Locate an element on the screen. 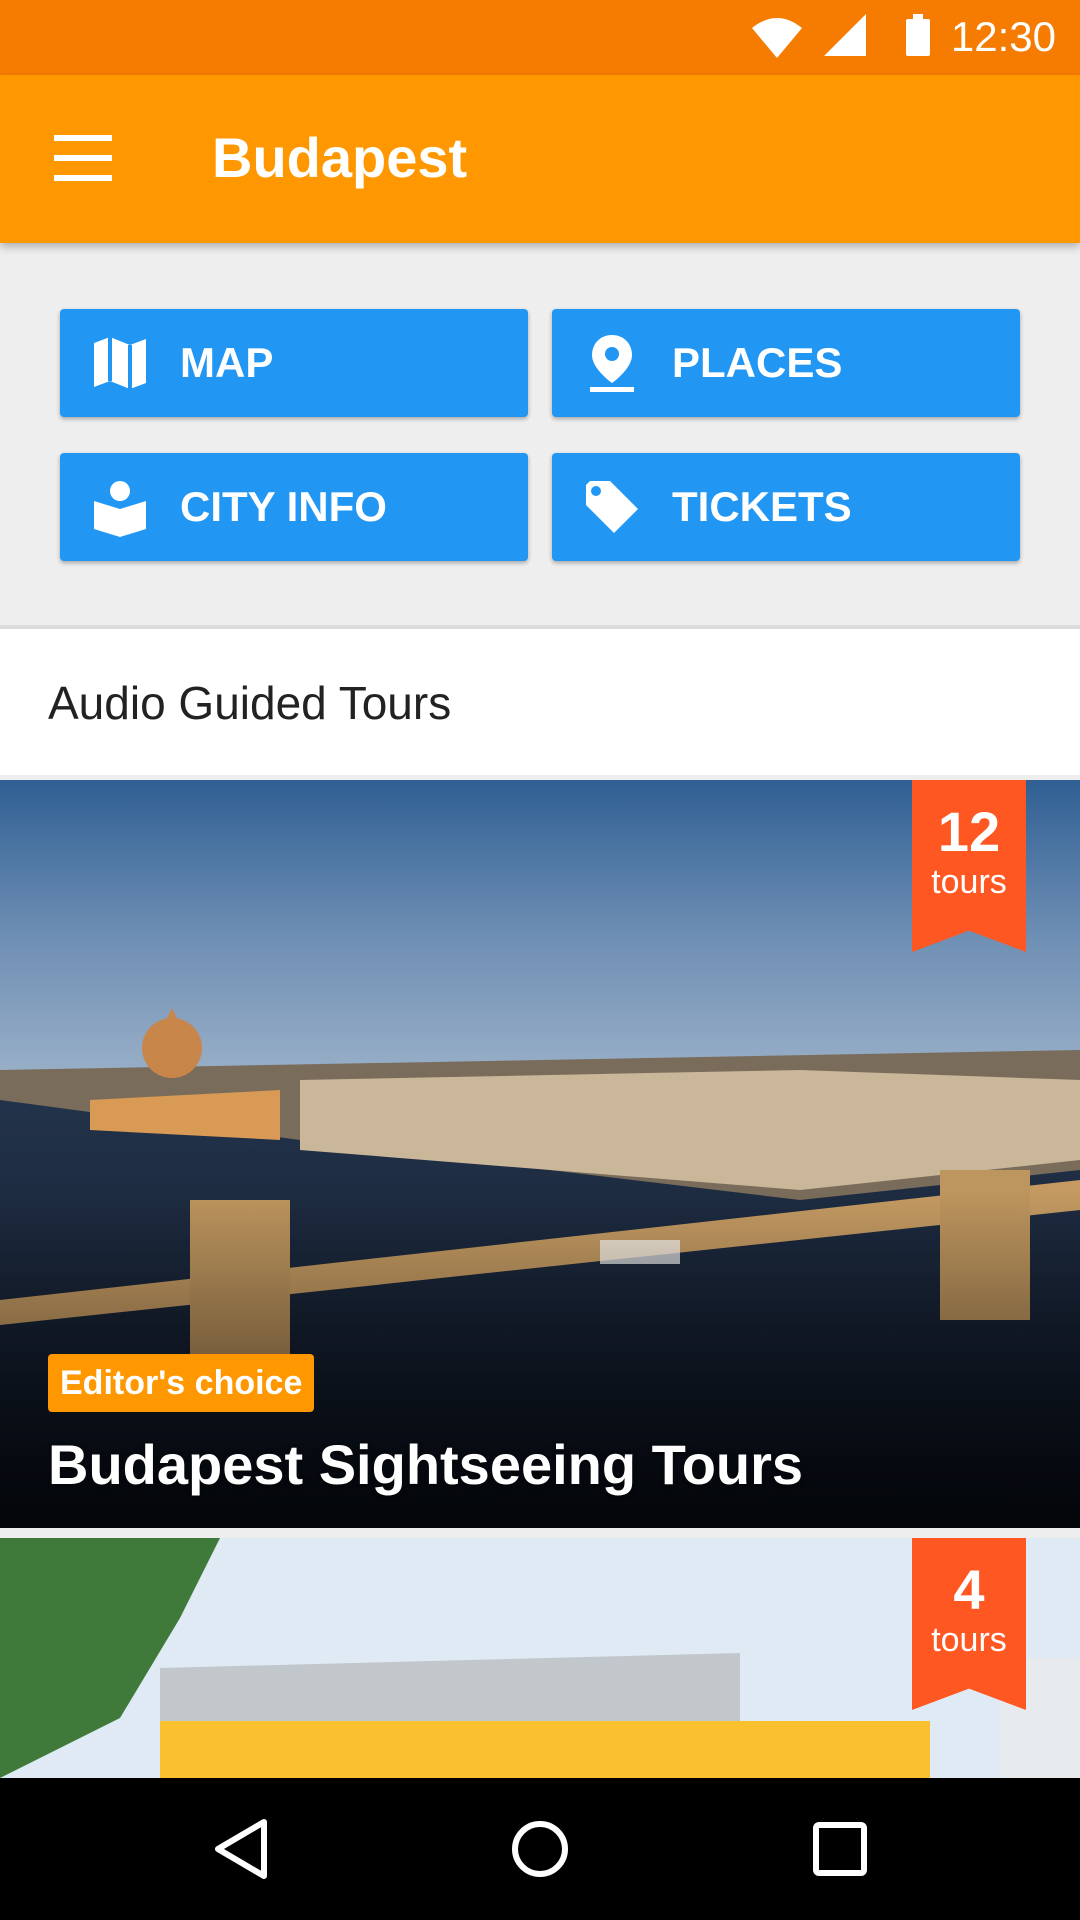 The image size is (1080, 1920). section-header: Audio Guided Tours is located at coordinates (540, 700).